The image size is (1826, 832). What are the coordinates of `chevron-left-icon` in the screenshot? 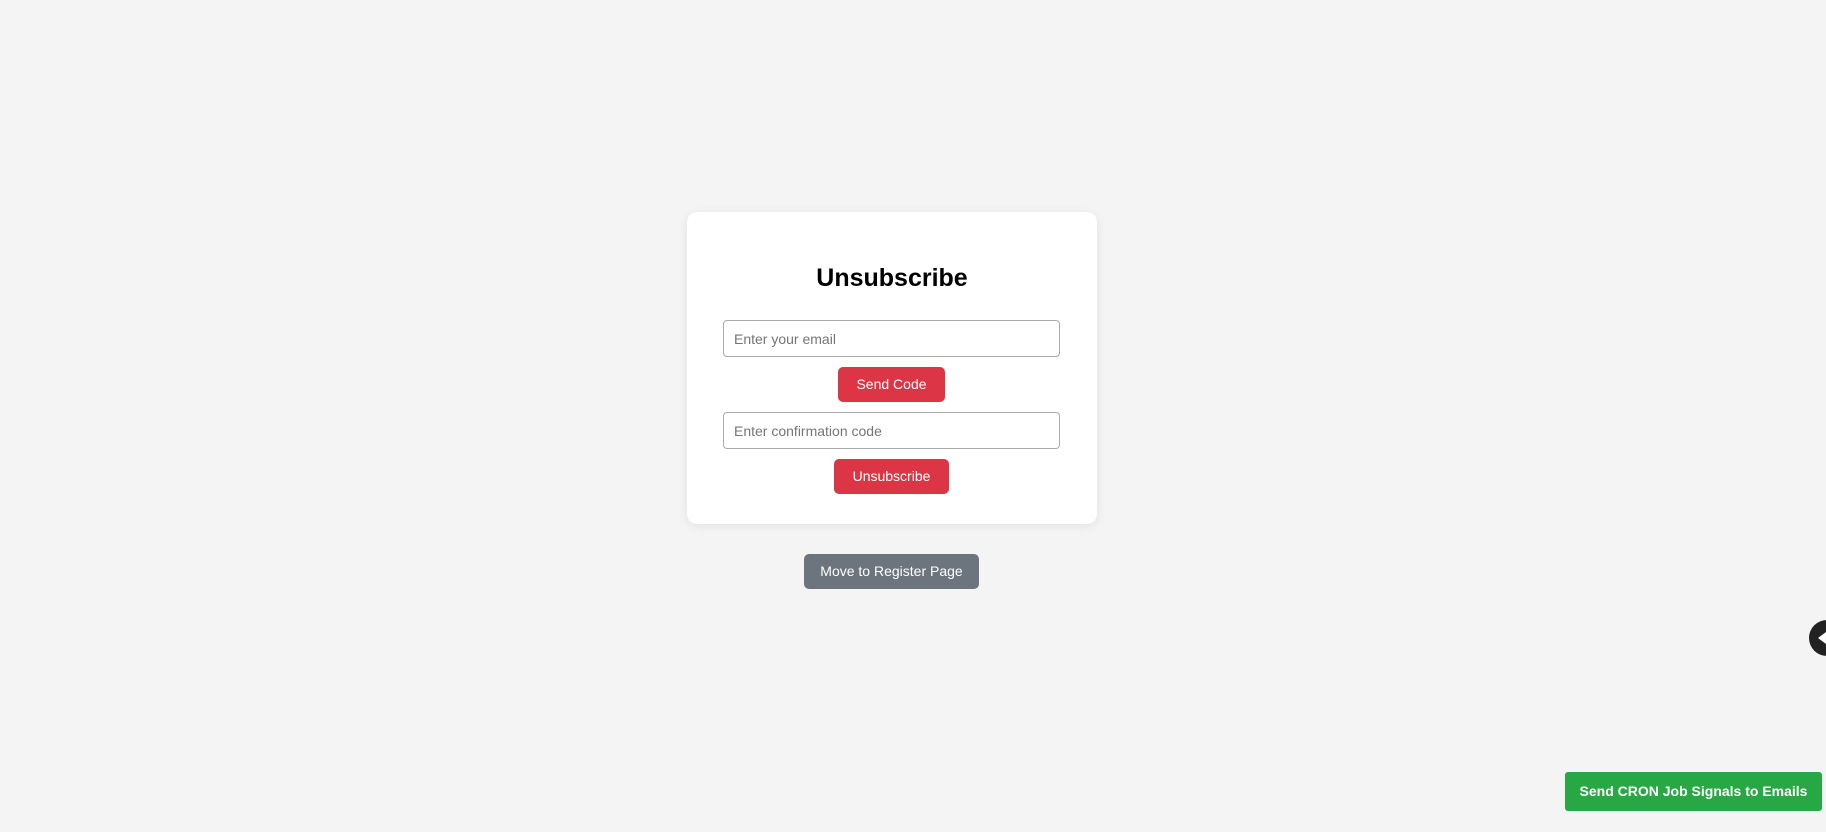 It's located at (1822, 638).